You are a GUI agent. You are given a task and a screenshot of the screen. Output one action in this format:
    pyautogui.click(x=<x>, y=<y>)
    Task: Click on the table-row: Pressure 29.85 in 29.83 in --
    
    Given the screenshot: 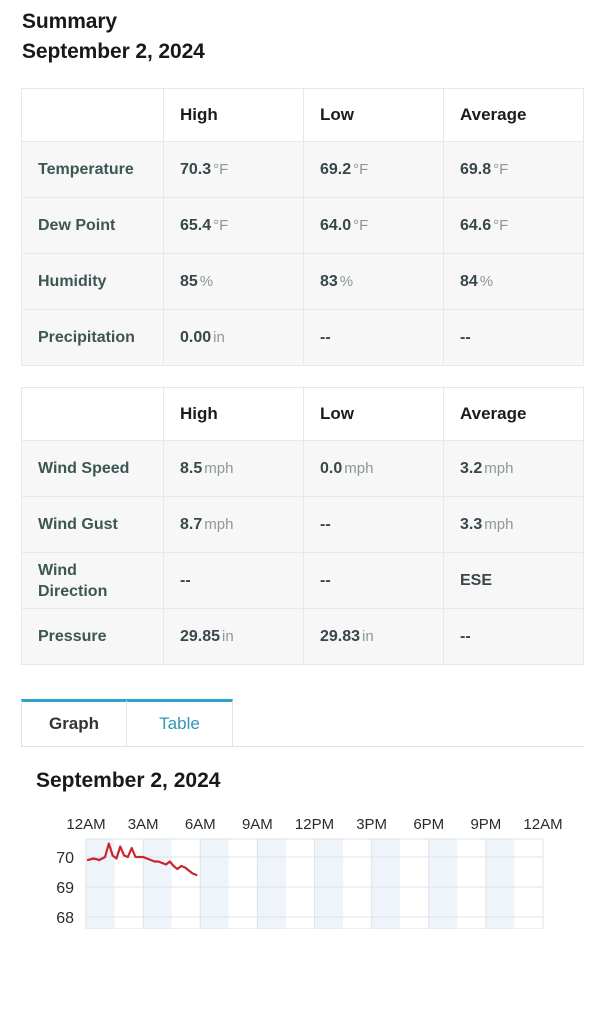 What is the action you would take?
    pyautogui.click(x=302, y=636)
    